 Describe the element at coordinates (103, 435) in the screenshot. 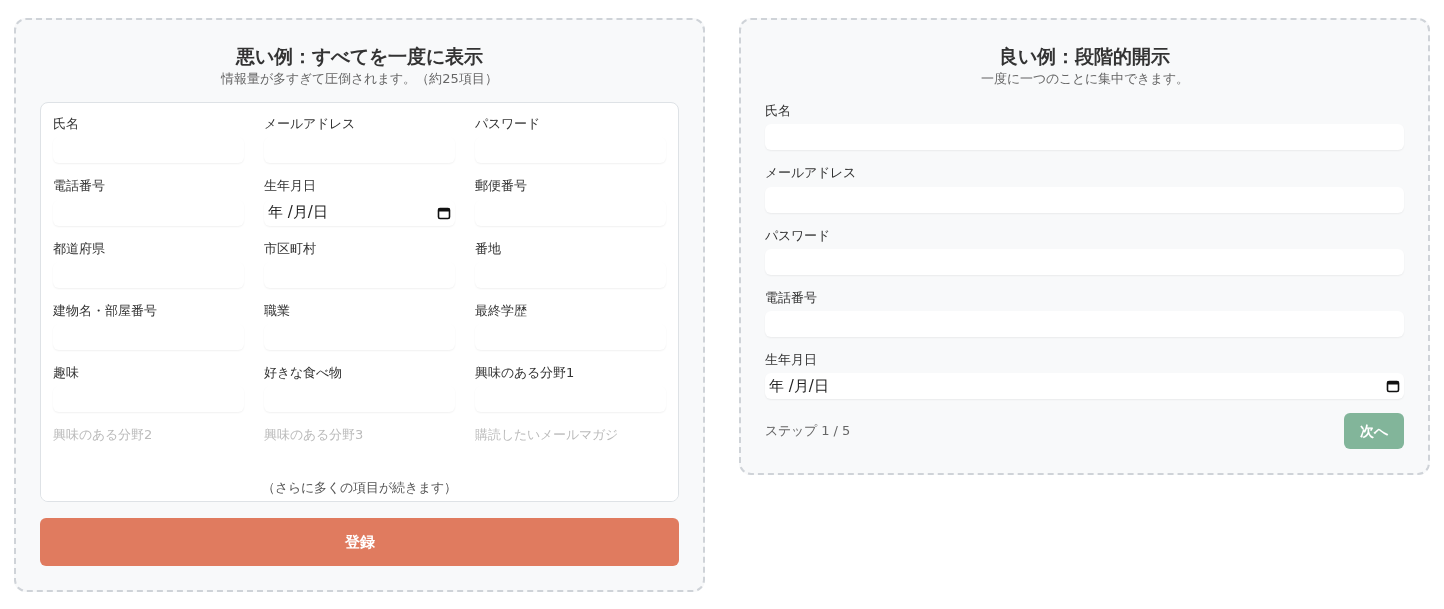

I see `field-label: 興味のある分野2` at that location.